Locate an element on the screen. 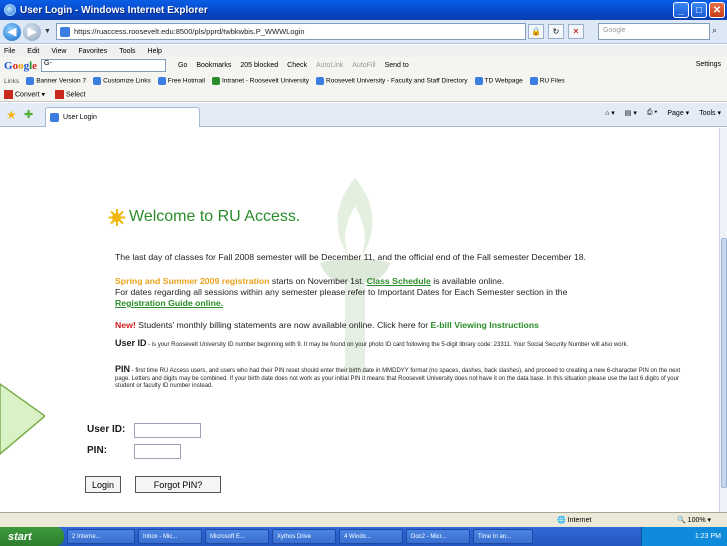  link-item: Intranet - Roosevelt University is located at coordinates (260, 81).